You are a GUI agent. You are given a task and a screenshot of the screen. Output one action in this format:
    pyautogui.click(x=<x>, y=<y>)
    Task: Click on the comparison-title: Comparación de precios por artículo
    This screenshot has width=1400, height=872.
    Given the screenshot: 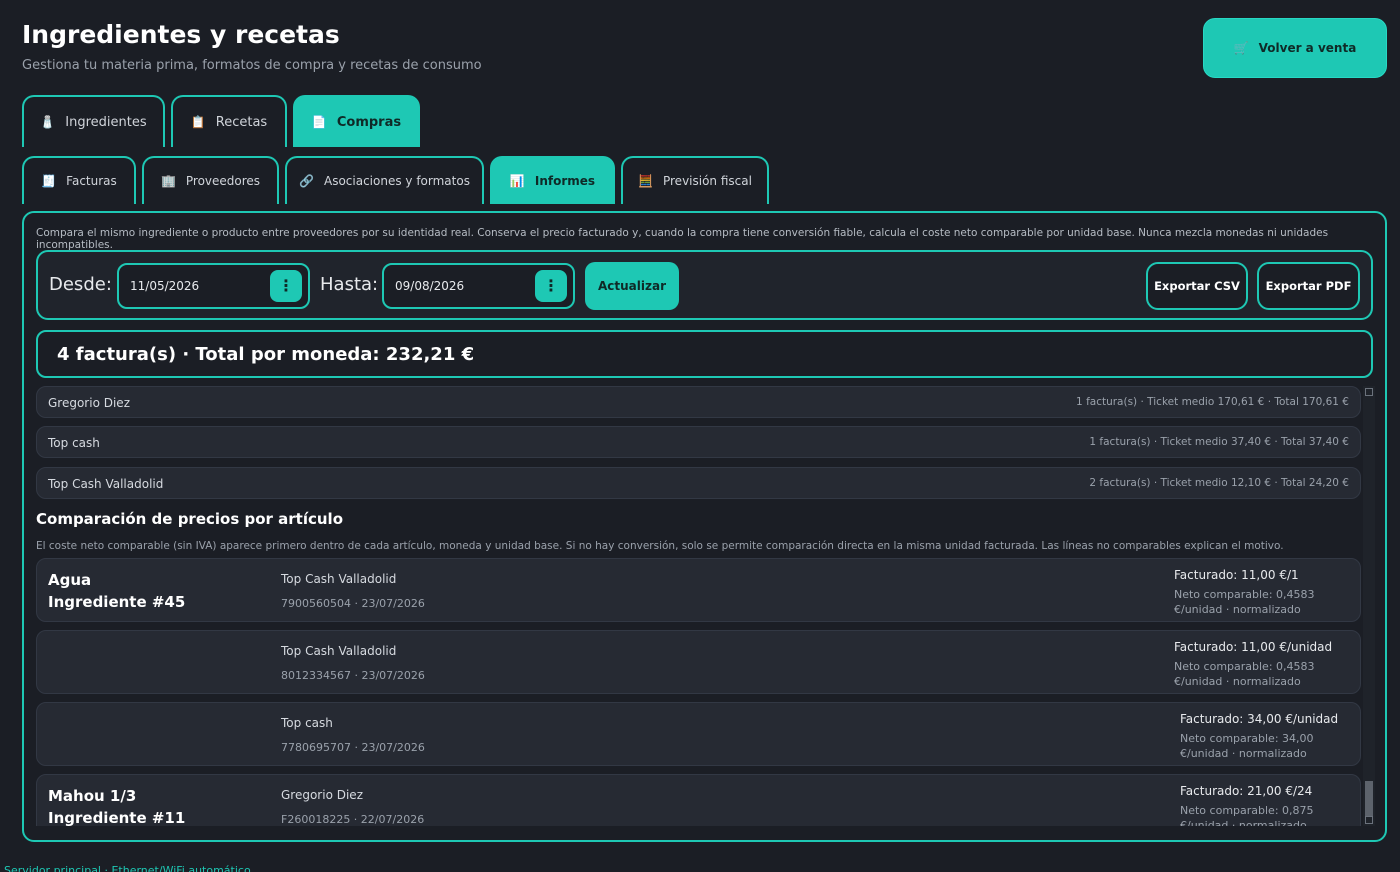 What is the action you would take?
    pyautogui.click(x=190, y=519)
    